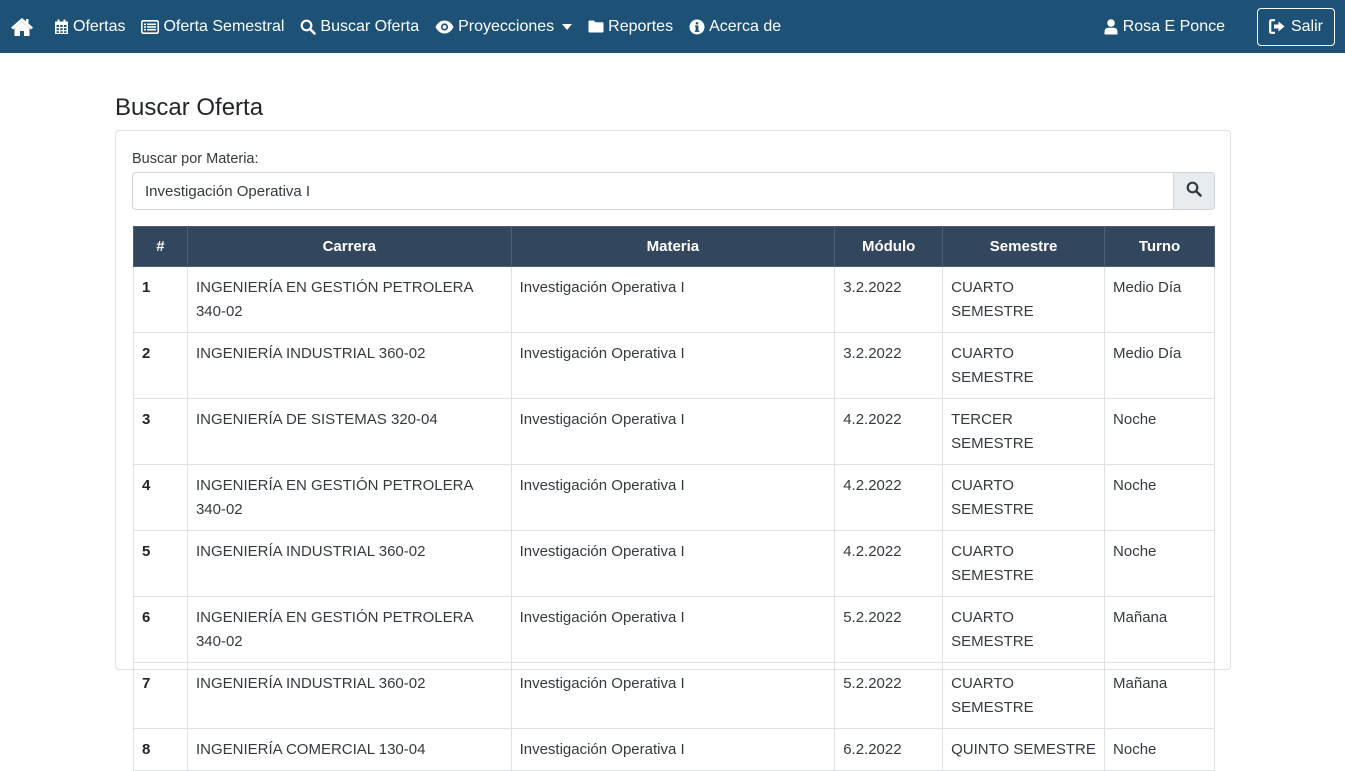 The image size is (1345, 771). Describe the element at coordinates (160, 563) in the screenshot. I see `cell-number: 5` at that location.